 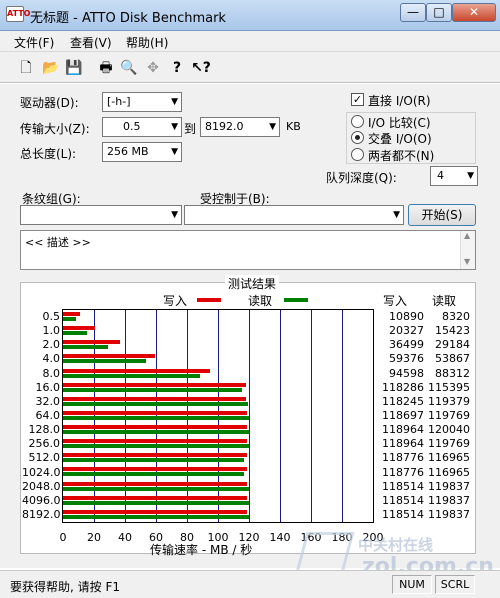 What do you see at coordinates (449, 387) in the screenshot?
I see `read-value: 115395` at bounding box center [449, 387].